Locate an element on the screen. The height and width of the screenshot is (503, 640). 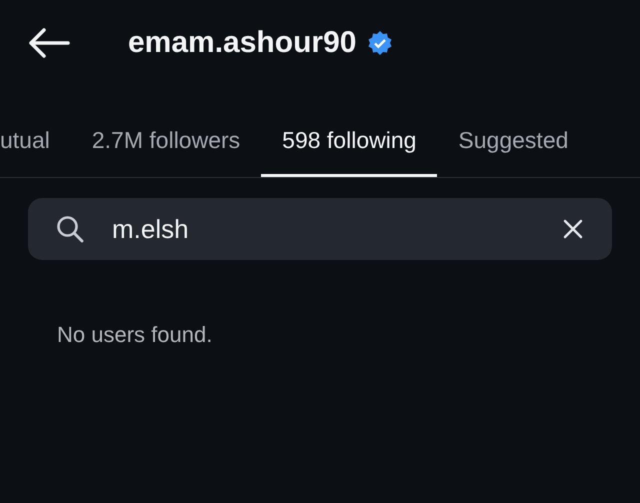
tab: 2.7M followers is located at coordinates (166, 141).